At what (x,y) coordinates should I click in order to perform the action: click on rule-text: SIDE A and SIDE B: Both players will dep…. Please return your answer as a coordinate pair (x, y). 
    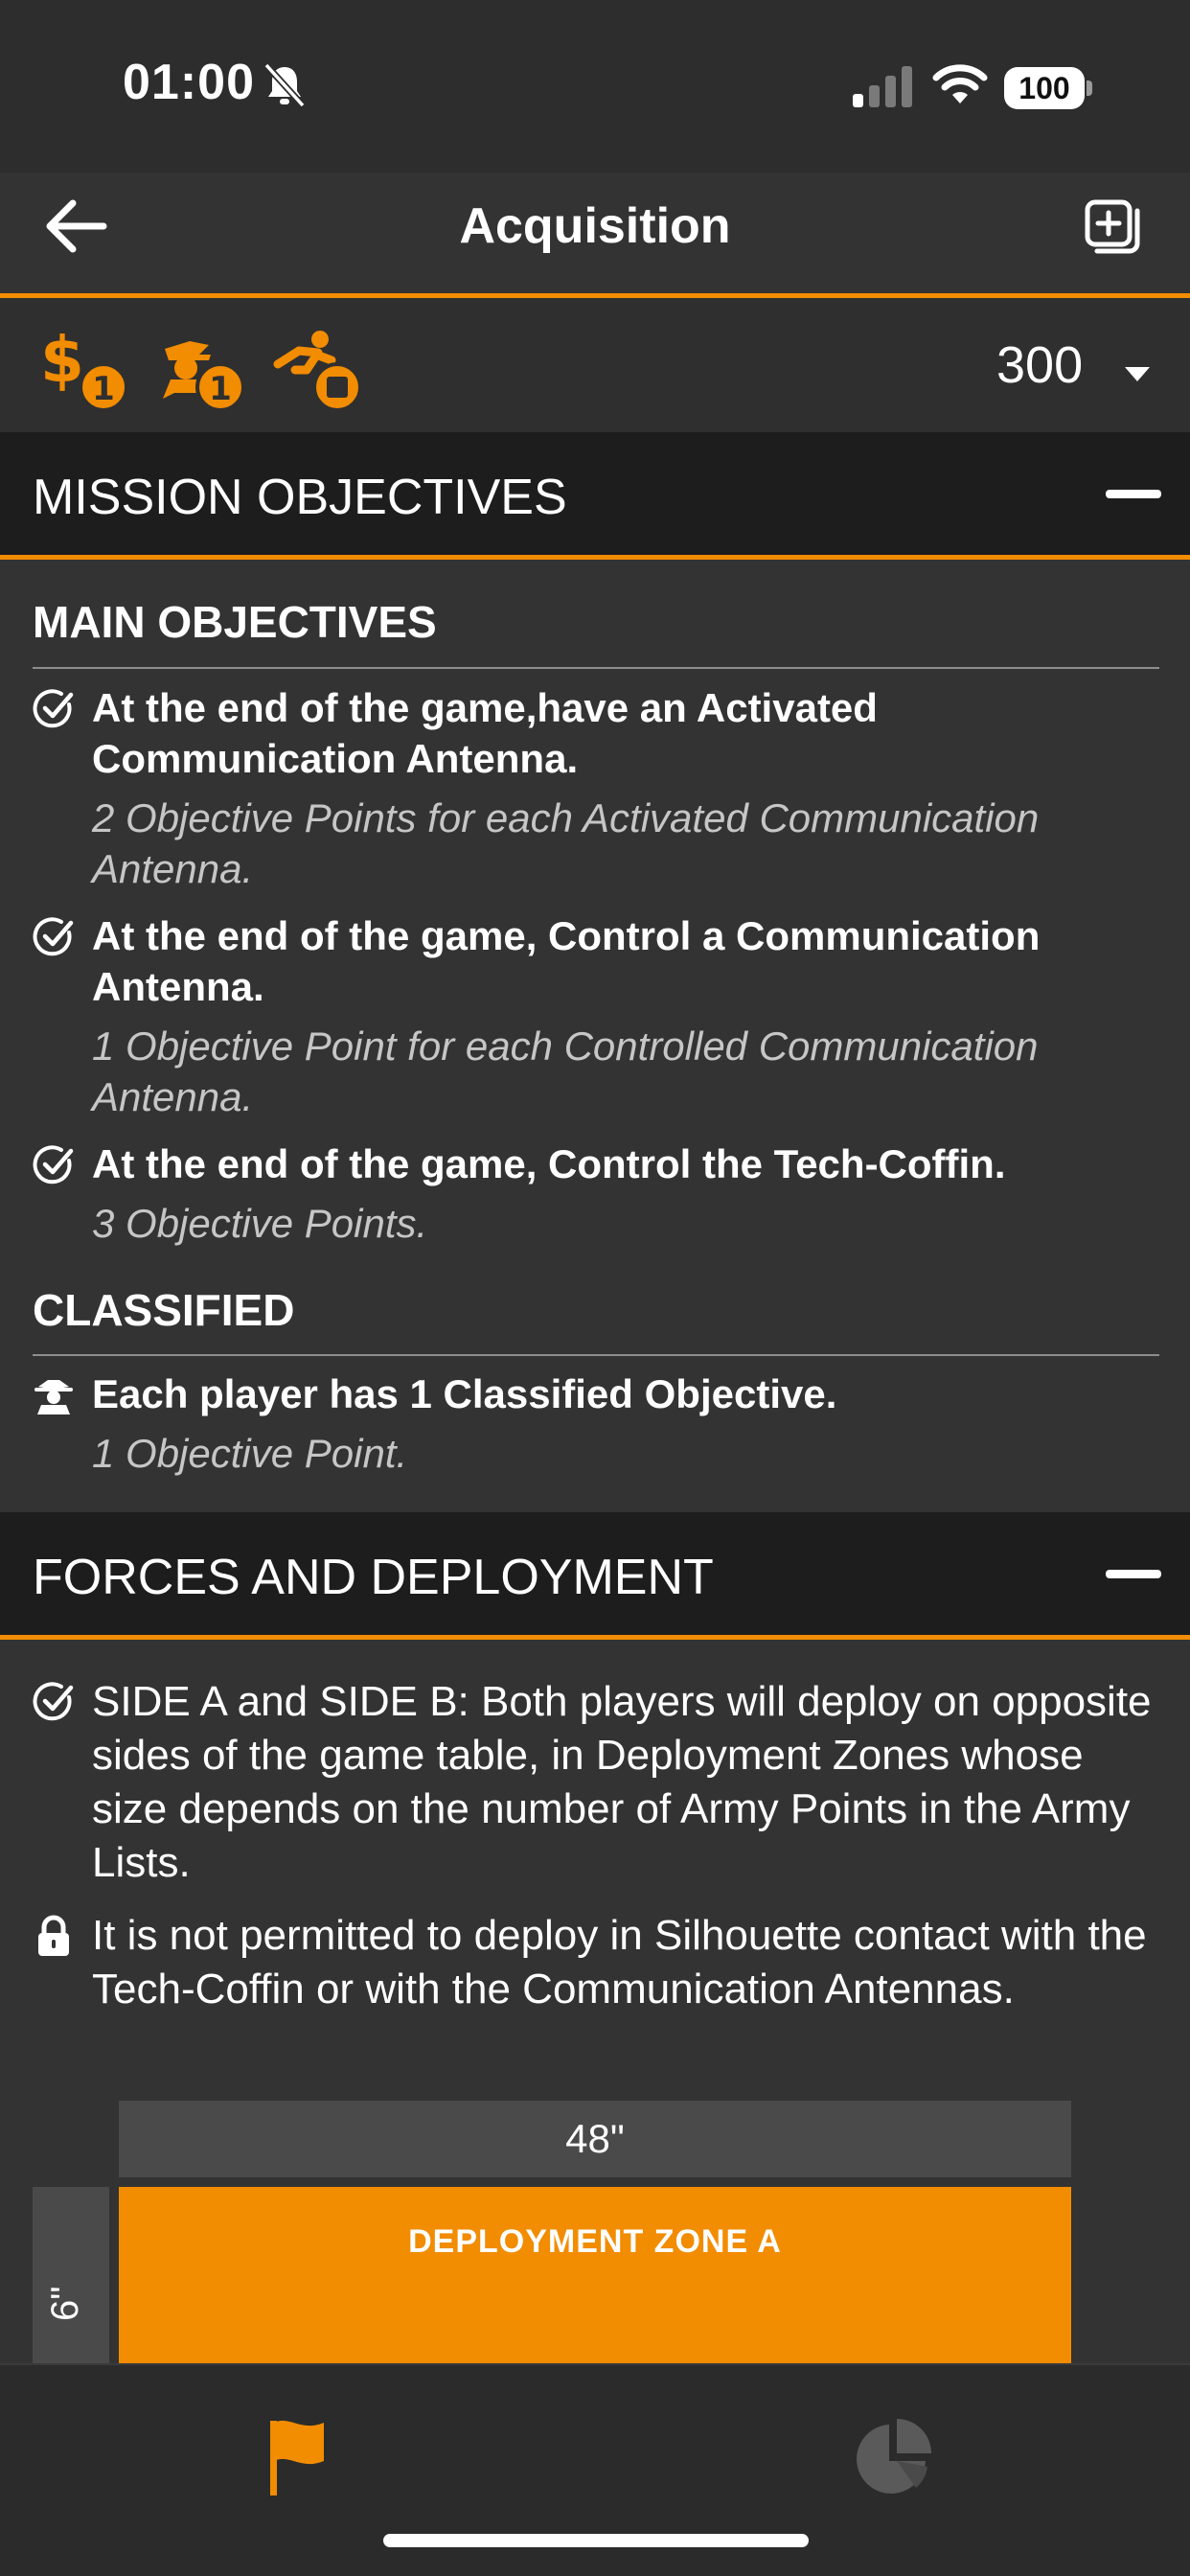
    Looking at the image, I should click on (622, 1782).